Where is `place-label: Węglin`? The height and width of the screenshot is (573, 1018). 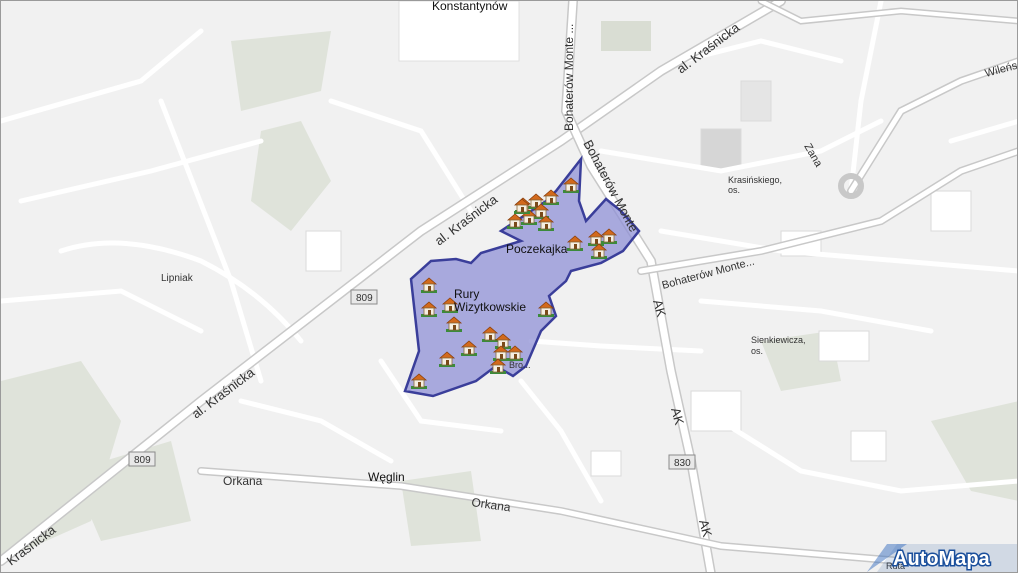
place-label: Węglin is located at coordinates (386, 477).